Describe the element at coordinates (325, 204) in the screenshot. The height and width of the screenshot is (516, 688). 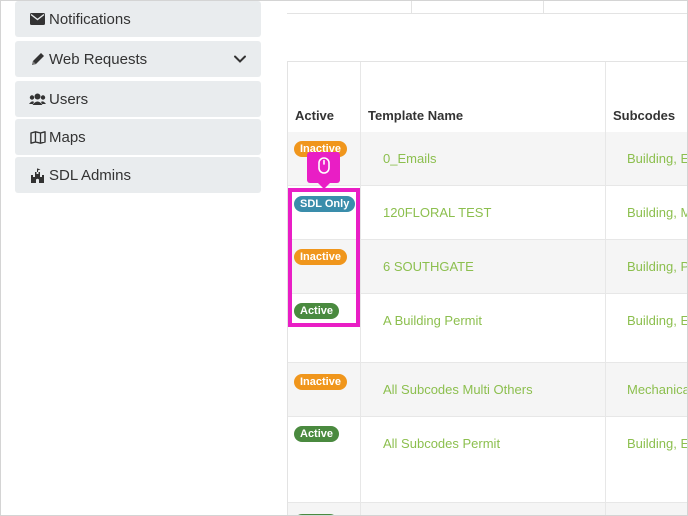
I see `status-badge: SDL Only` at that location.